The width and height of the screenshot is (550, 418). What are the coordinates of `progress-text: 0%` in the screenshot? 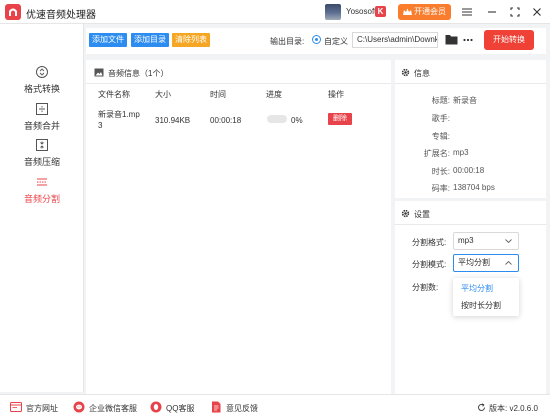 It's located at (297, 120).